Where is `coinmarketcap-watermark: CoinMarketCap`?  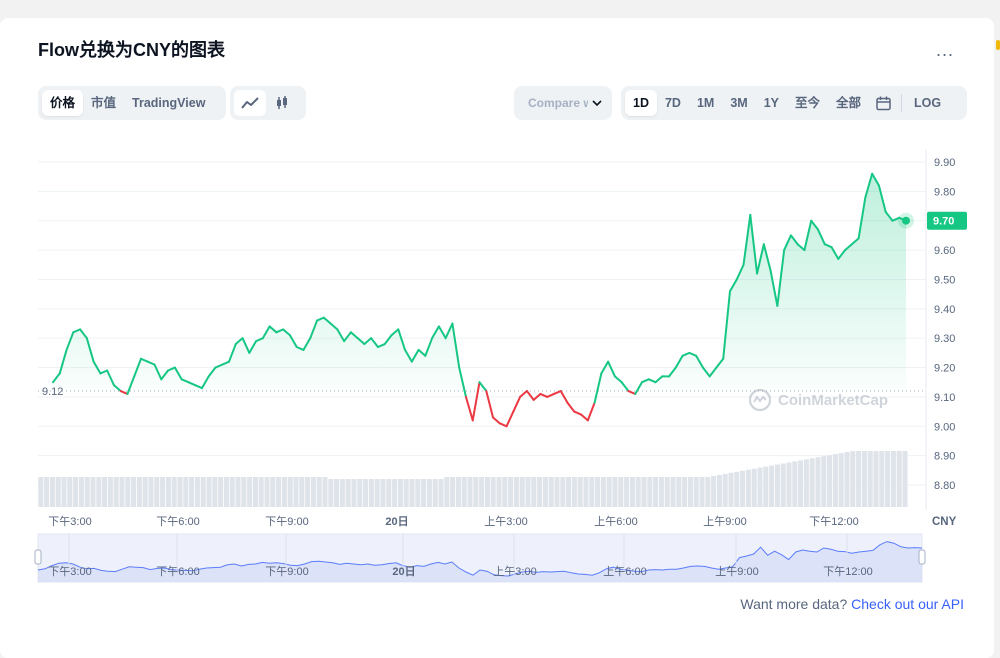 coinmarketcap-watermark: CoinMarketCap is located at coordinates (818, 400).